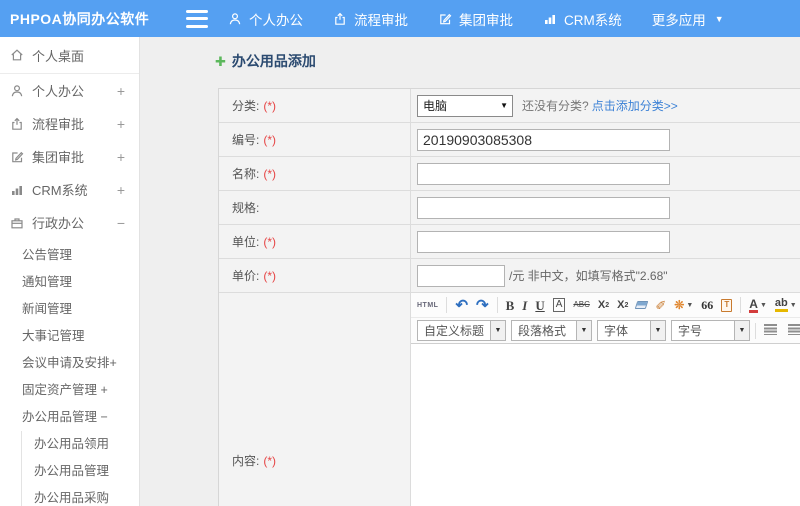 The height and width of the screenshot is (506, 800). I want to click on category-select: 电脑 ▼, so click(465, 105).